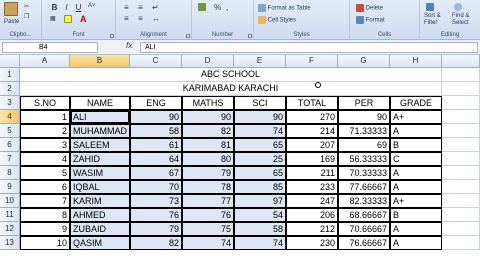  Describe the element at coordinates (45, 173) in the screenshot. I see `table-cell: 5` at that location.